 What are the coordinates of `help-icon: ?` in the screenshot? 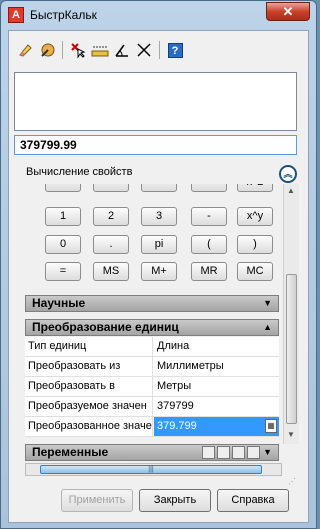 It's located at (175, 50).